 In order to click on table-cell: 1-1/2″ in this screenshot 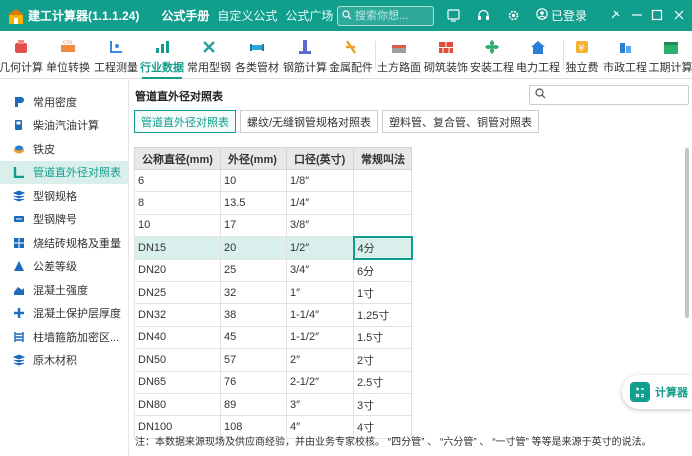, I will do `click(320, 337)`.